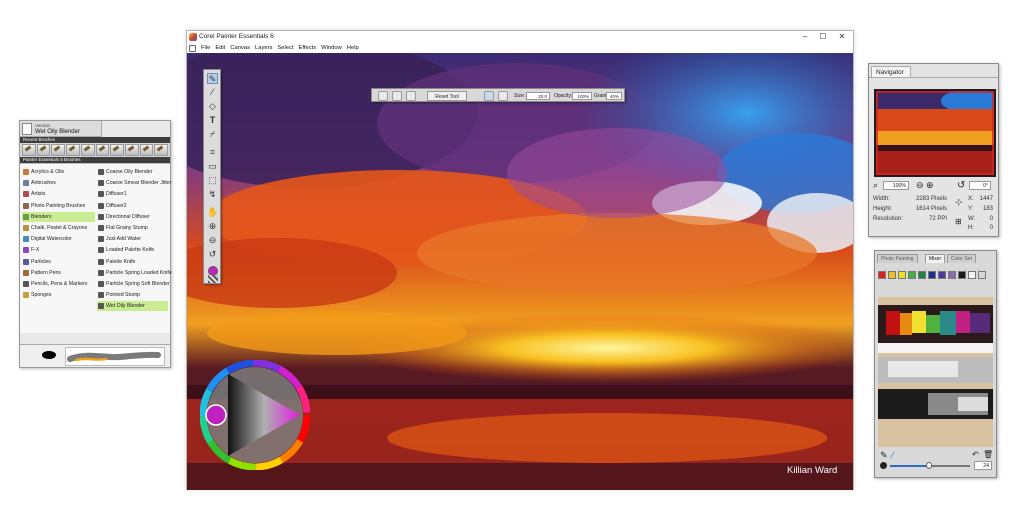 Image resolution: width=1024 pixels, height=509 pixels. I want to click on minimize-button: –, so click(805, 37).